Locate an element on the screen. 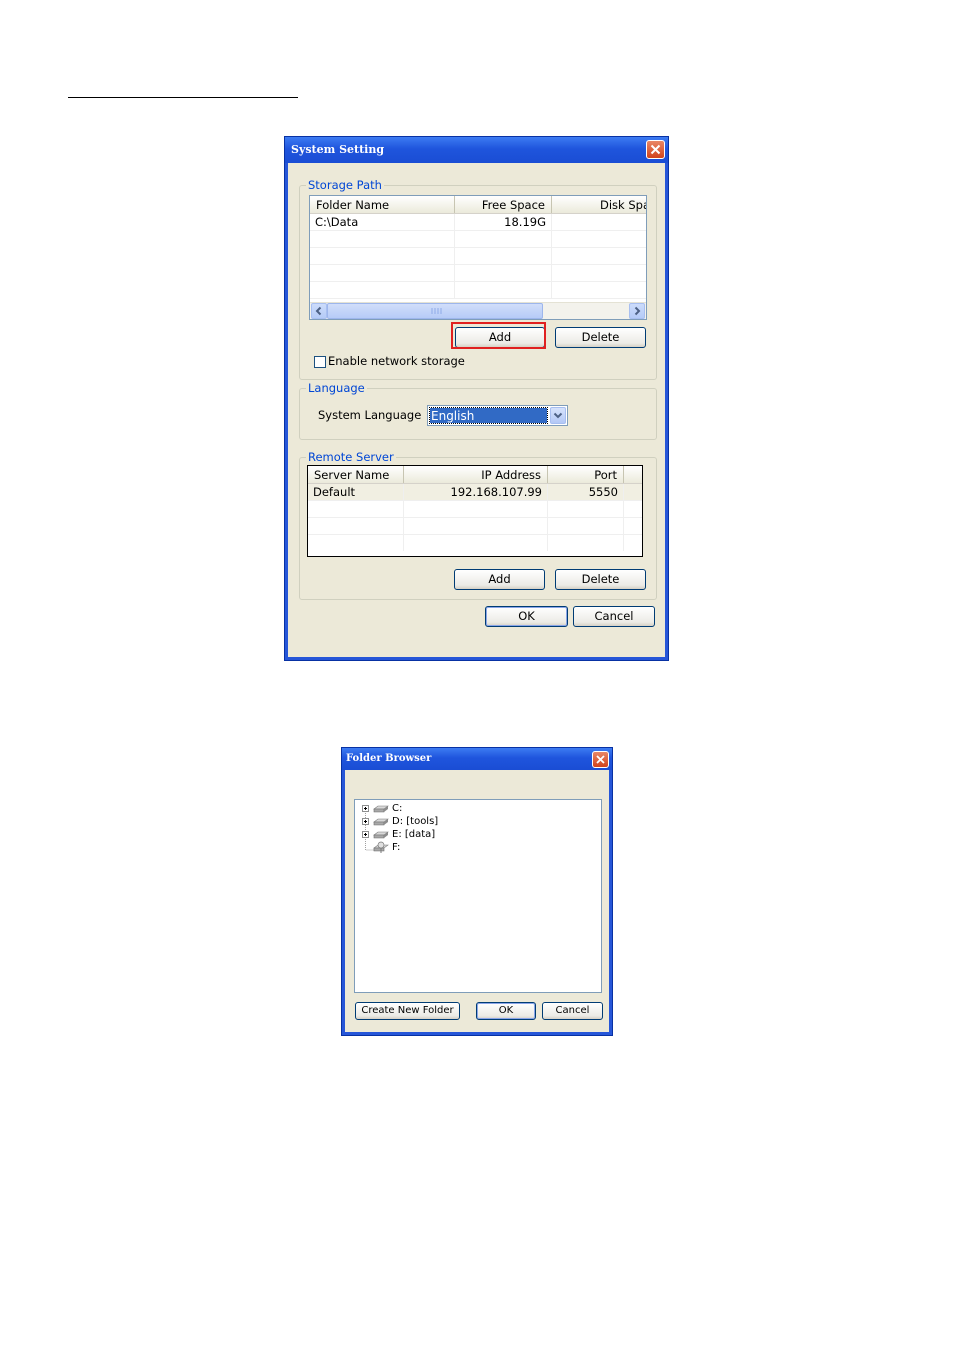 The width and height of the screenshot is (954, 1350). tree-node-label: F: is located at coordinates (396, 847).